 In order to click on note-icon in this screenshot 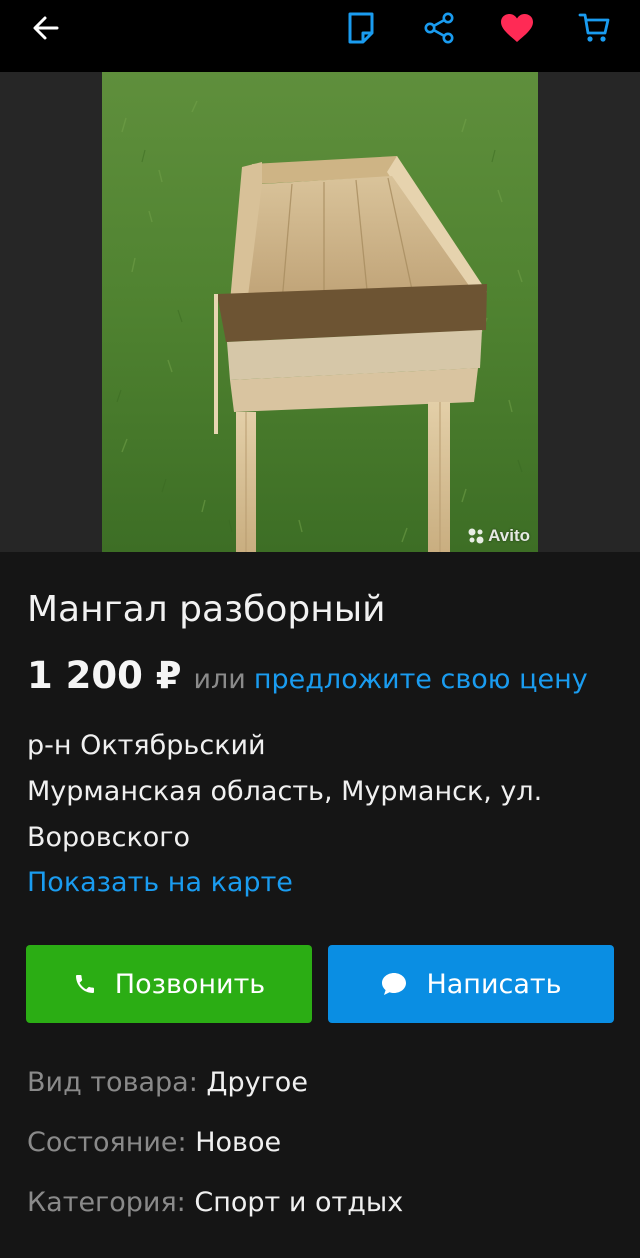, I will do `click(361, 28)`.